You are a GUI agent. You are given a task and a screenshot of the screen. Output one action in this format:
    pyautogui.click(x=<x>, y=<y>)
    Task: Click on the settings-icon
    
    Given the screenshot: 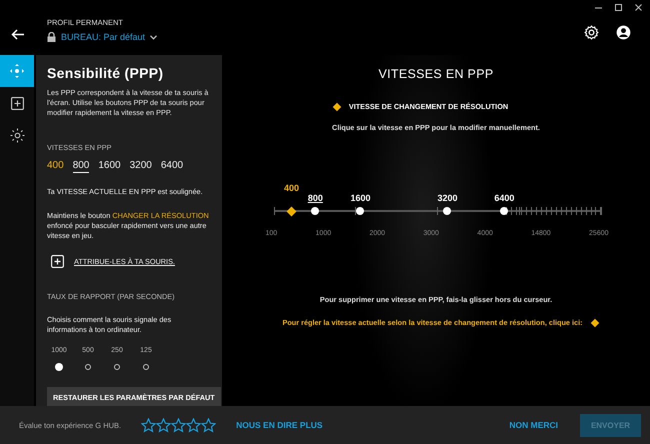 What is the action you would take?
    pyautogui.click(x=591, y=32)
    